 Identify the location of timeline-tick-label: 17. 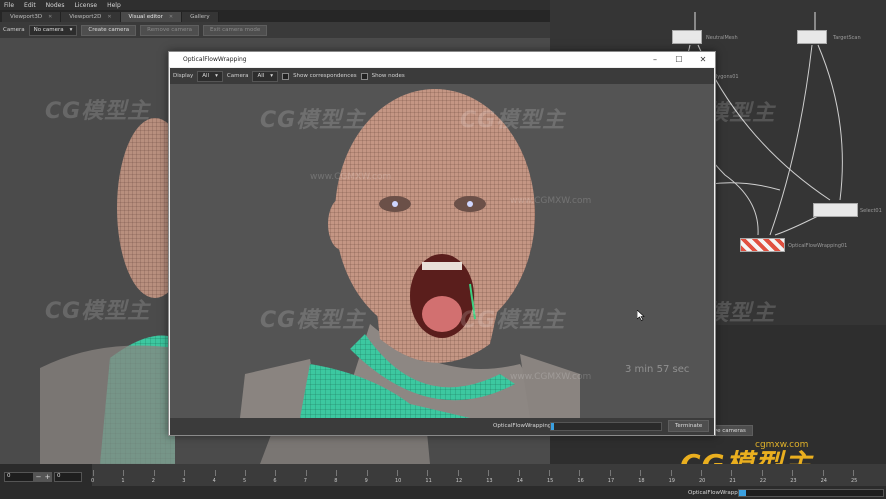
(611, 481).